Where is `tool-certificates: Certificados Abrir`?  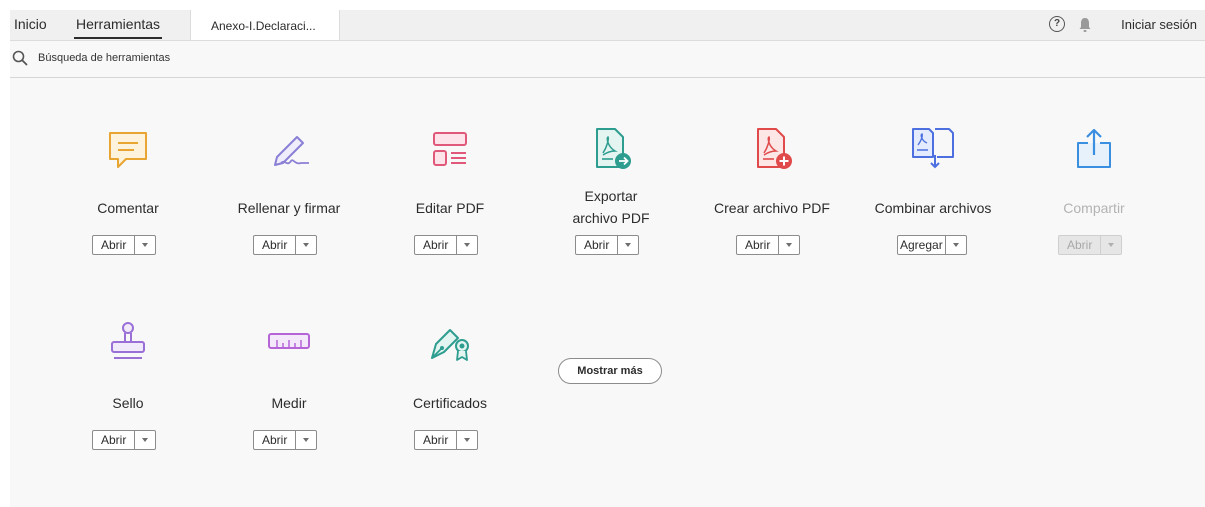 tool-certificates: Certificados Abrir is located at coordinates (450, 385).